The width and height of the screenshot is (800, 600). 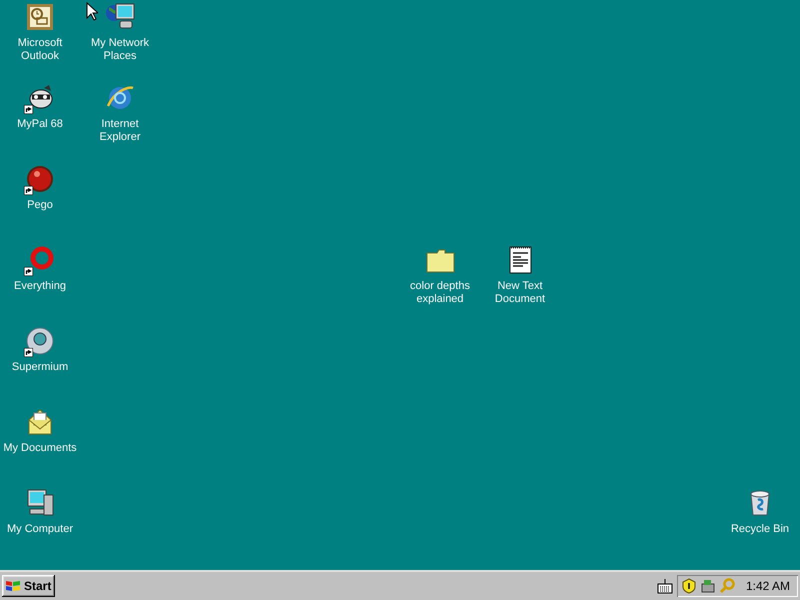 What do you see at coordinates (40, 341) in the screenshot?
I see `disc-icon` at bounding box center [40, 341].